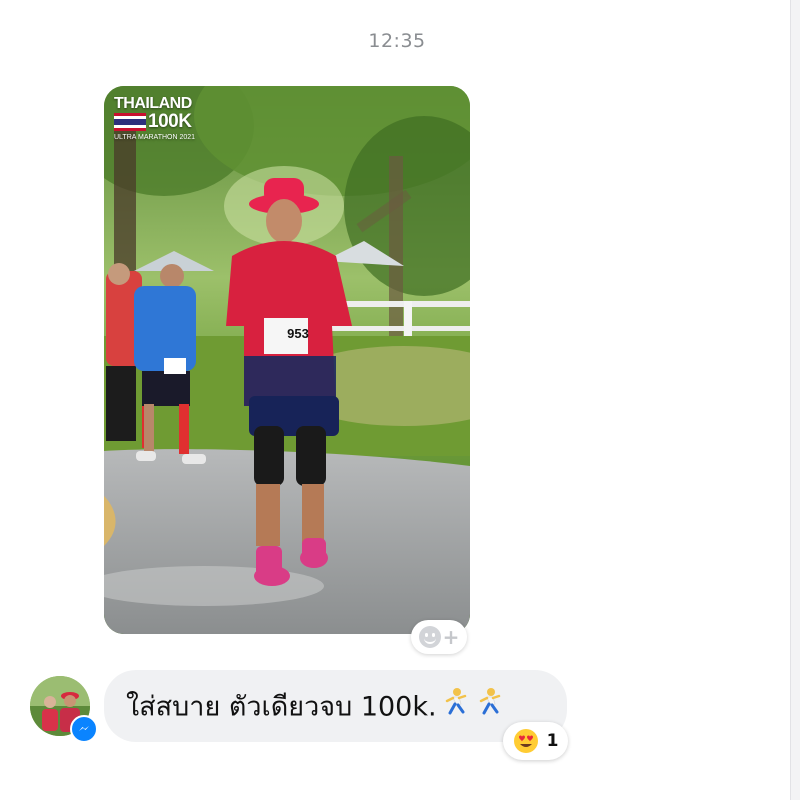 The image size is (800, 800). I want to click on logo-line-2: 100K, so click(170, 121).